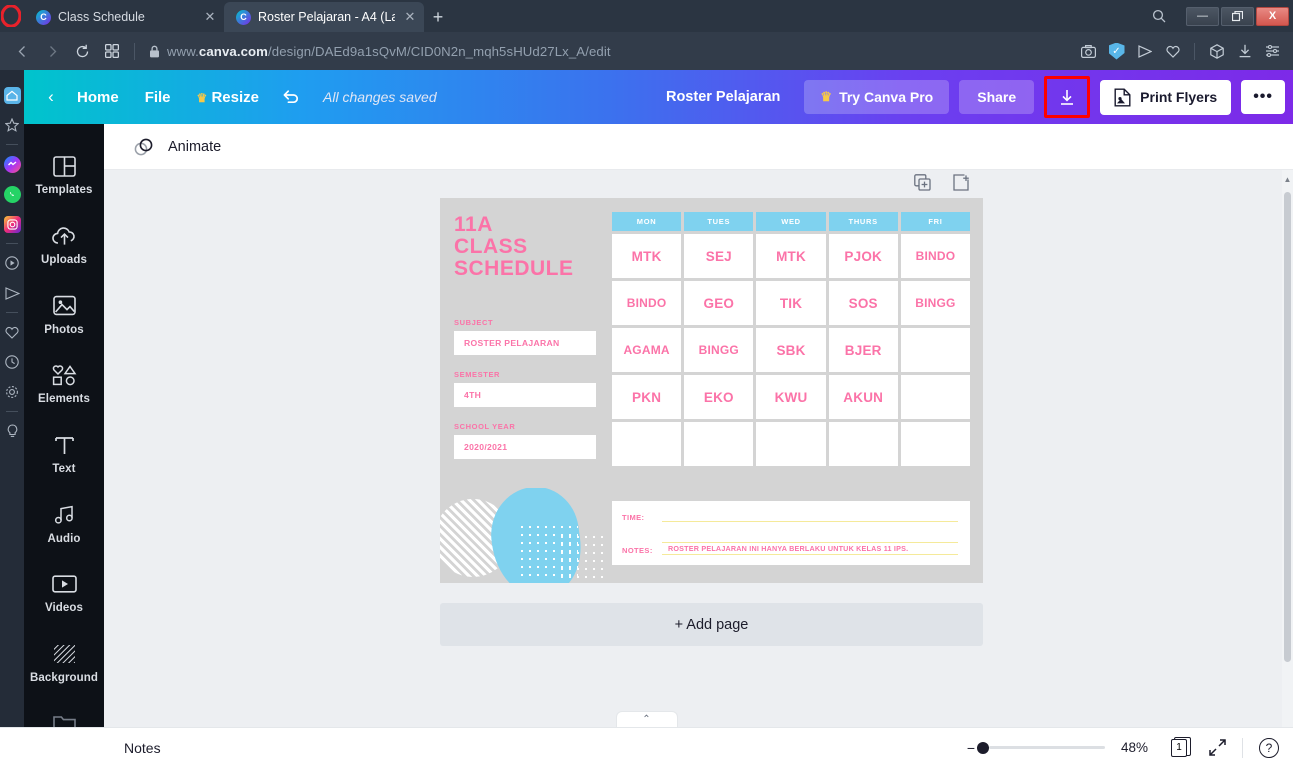 Image resolution: width=1293 pixels, height=767 pixels. I want to click on try-canva-pro-button: ♛ Try Canva Pro, so click(877, 97).